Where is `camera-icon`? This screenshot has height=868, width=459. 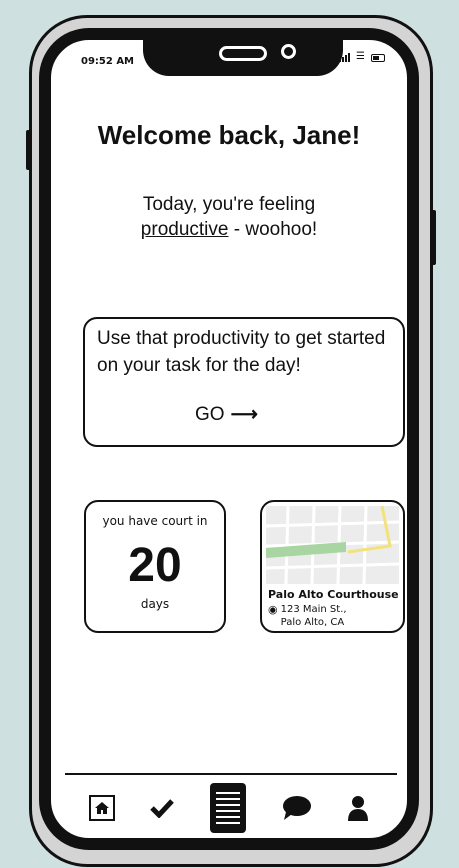 camera-icon is located at coordinates (288, 51).